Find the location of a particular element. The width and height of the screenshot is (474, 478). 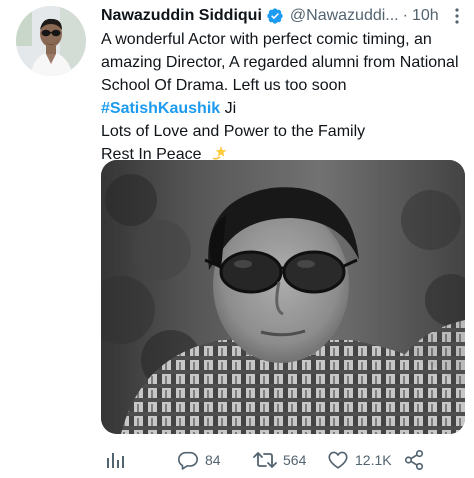

share-icon is located at coordinates (414, 460).